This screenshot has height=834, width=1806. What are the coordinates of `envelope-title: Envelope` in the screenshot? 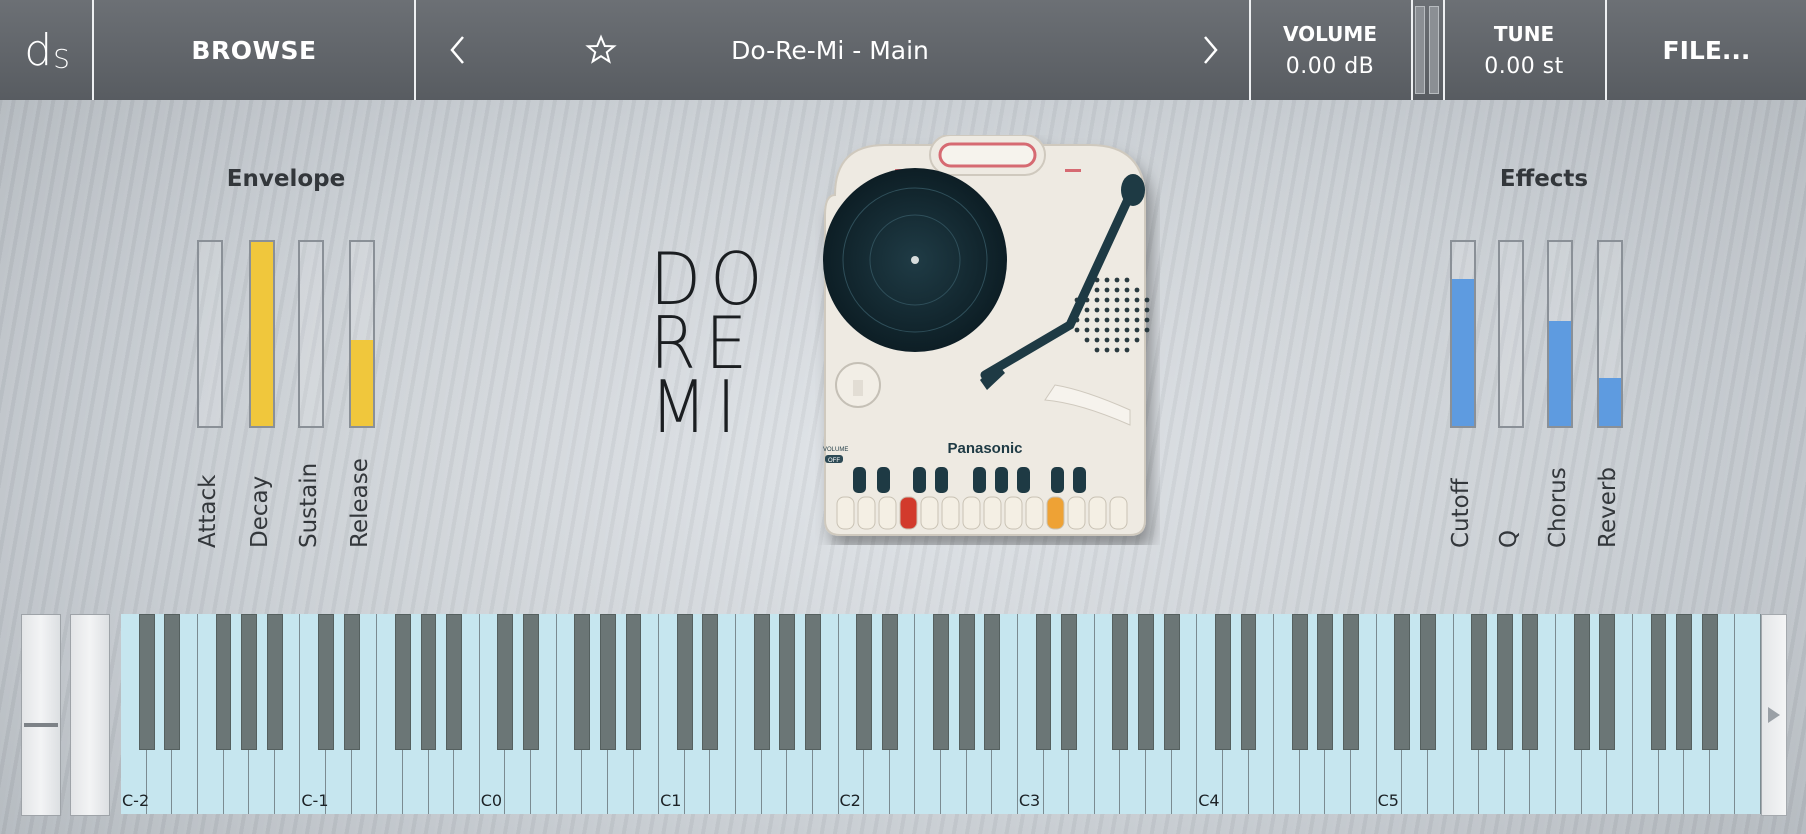 It's located at (286, 179).